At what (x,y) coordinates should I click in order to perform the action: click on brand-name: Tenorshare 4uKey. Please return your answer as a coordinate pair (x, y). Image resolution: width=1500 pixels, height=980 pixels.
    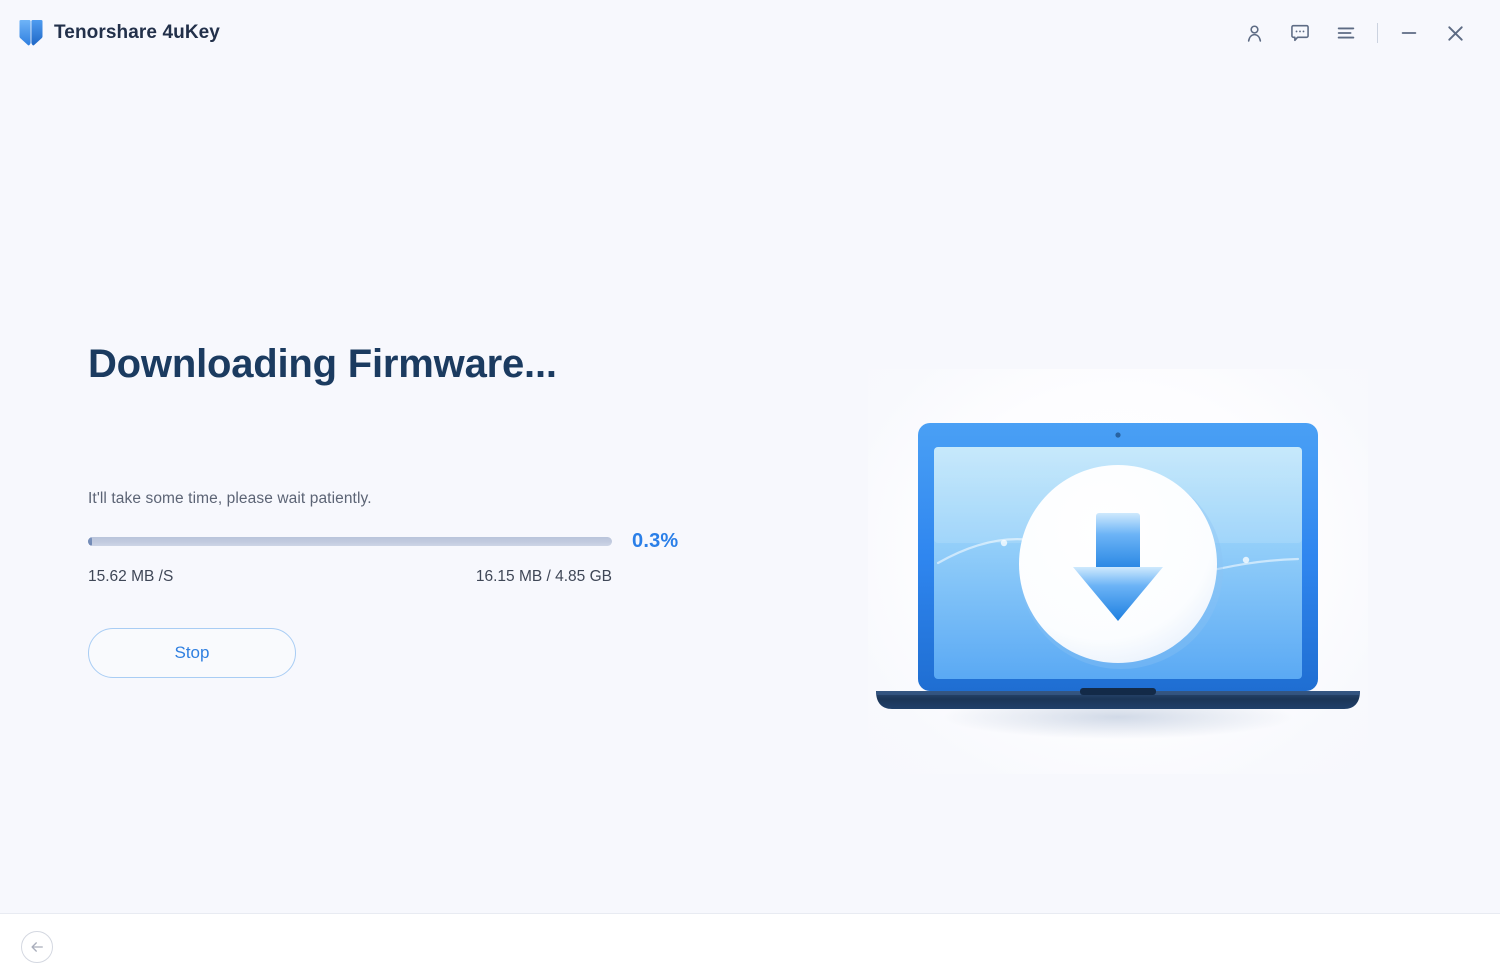
    Looking at the image, I should click on (137, 32).